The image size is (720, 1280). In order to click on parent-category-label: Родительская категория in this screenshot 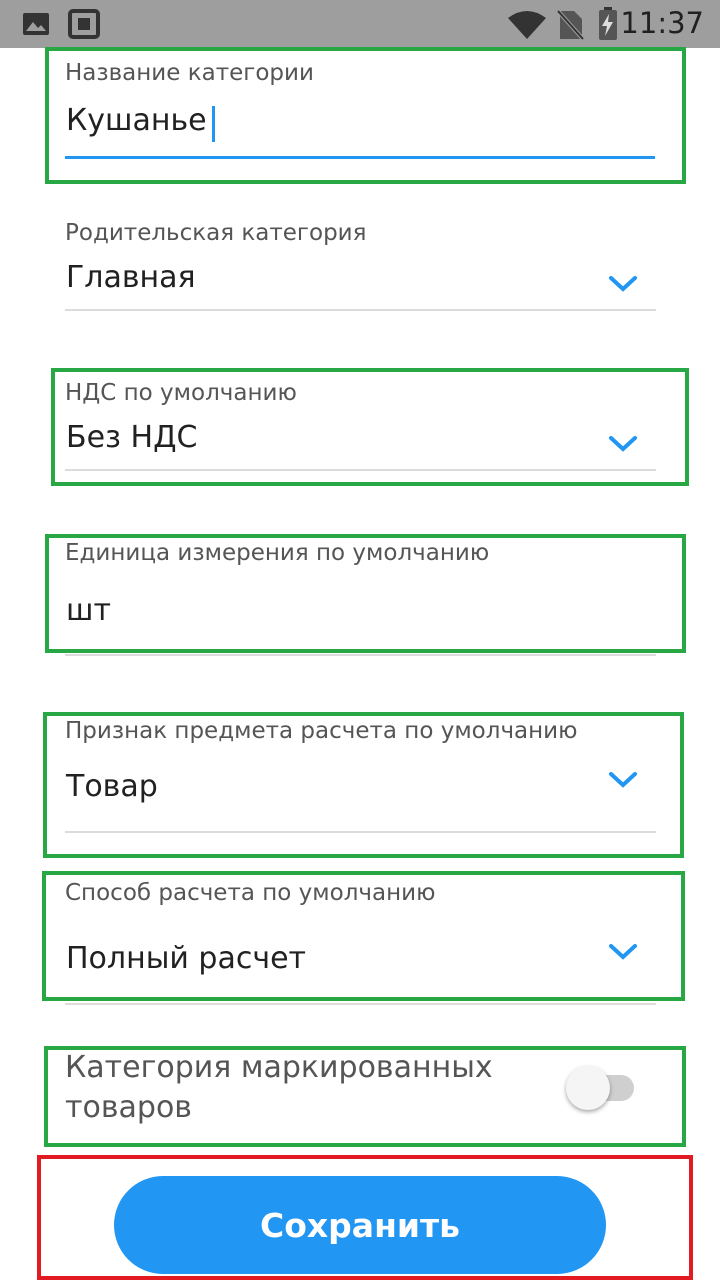, I will do `click(216, 233)`.